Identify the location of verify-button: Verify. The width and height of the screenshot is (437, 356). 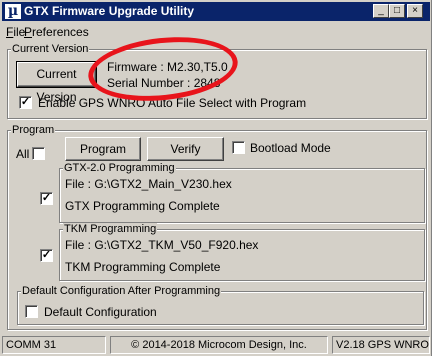
(185, 149).